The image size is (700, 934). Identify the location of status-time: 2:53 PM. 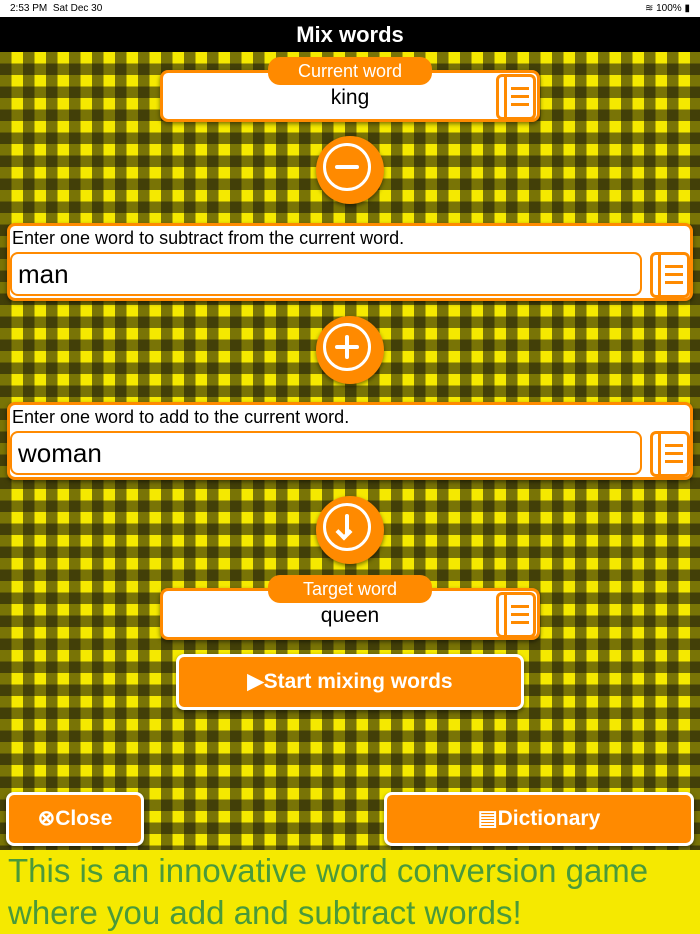
(29, 8).